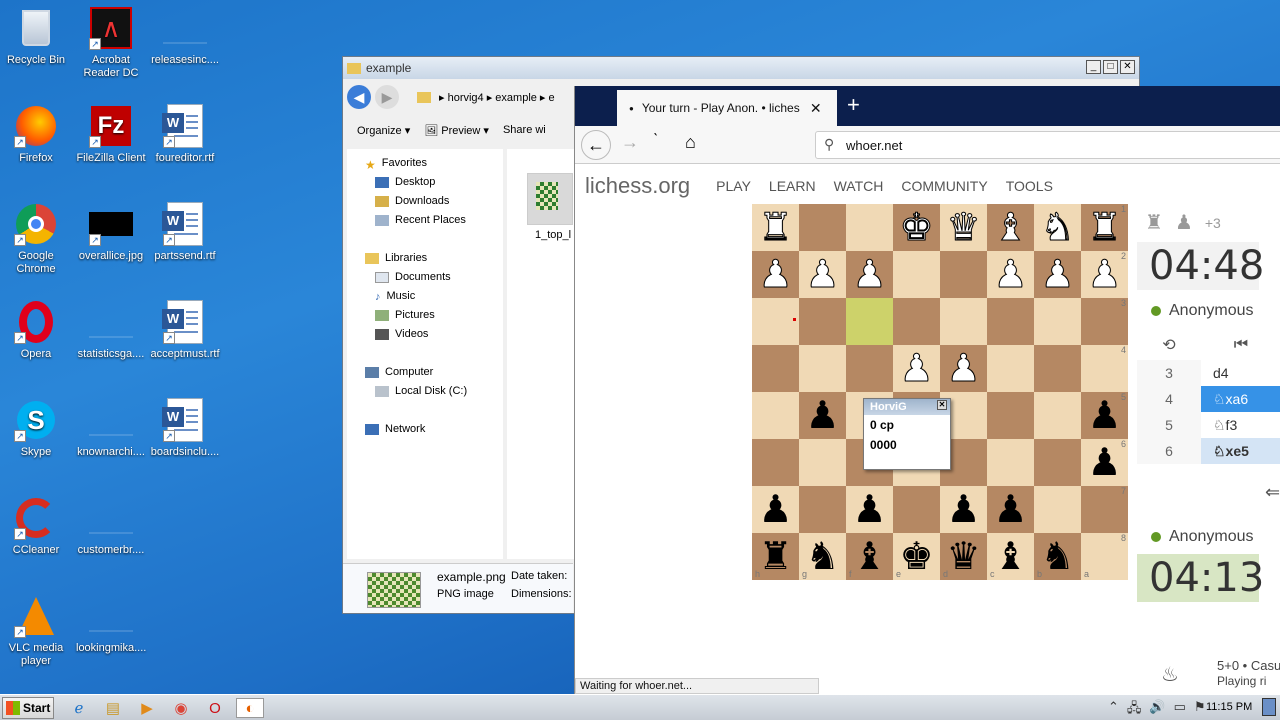  Describe the element at coordinates (405, 315) in the screenshot. I see `nav-pictures: Pictures` at that location.